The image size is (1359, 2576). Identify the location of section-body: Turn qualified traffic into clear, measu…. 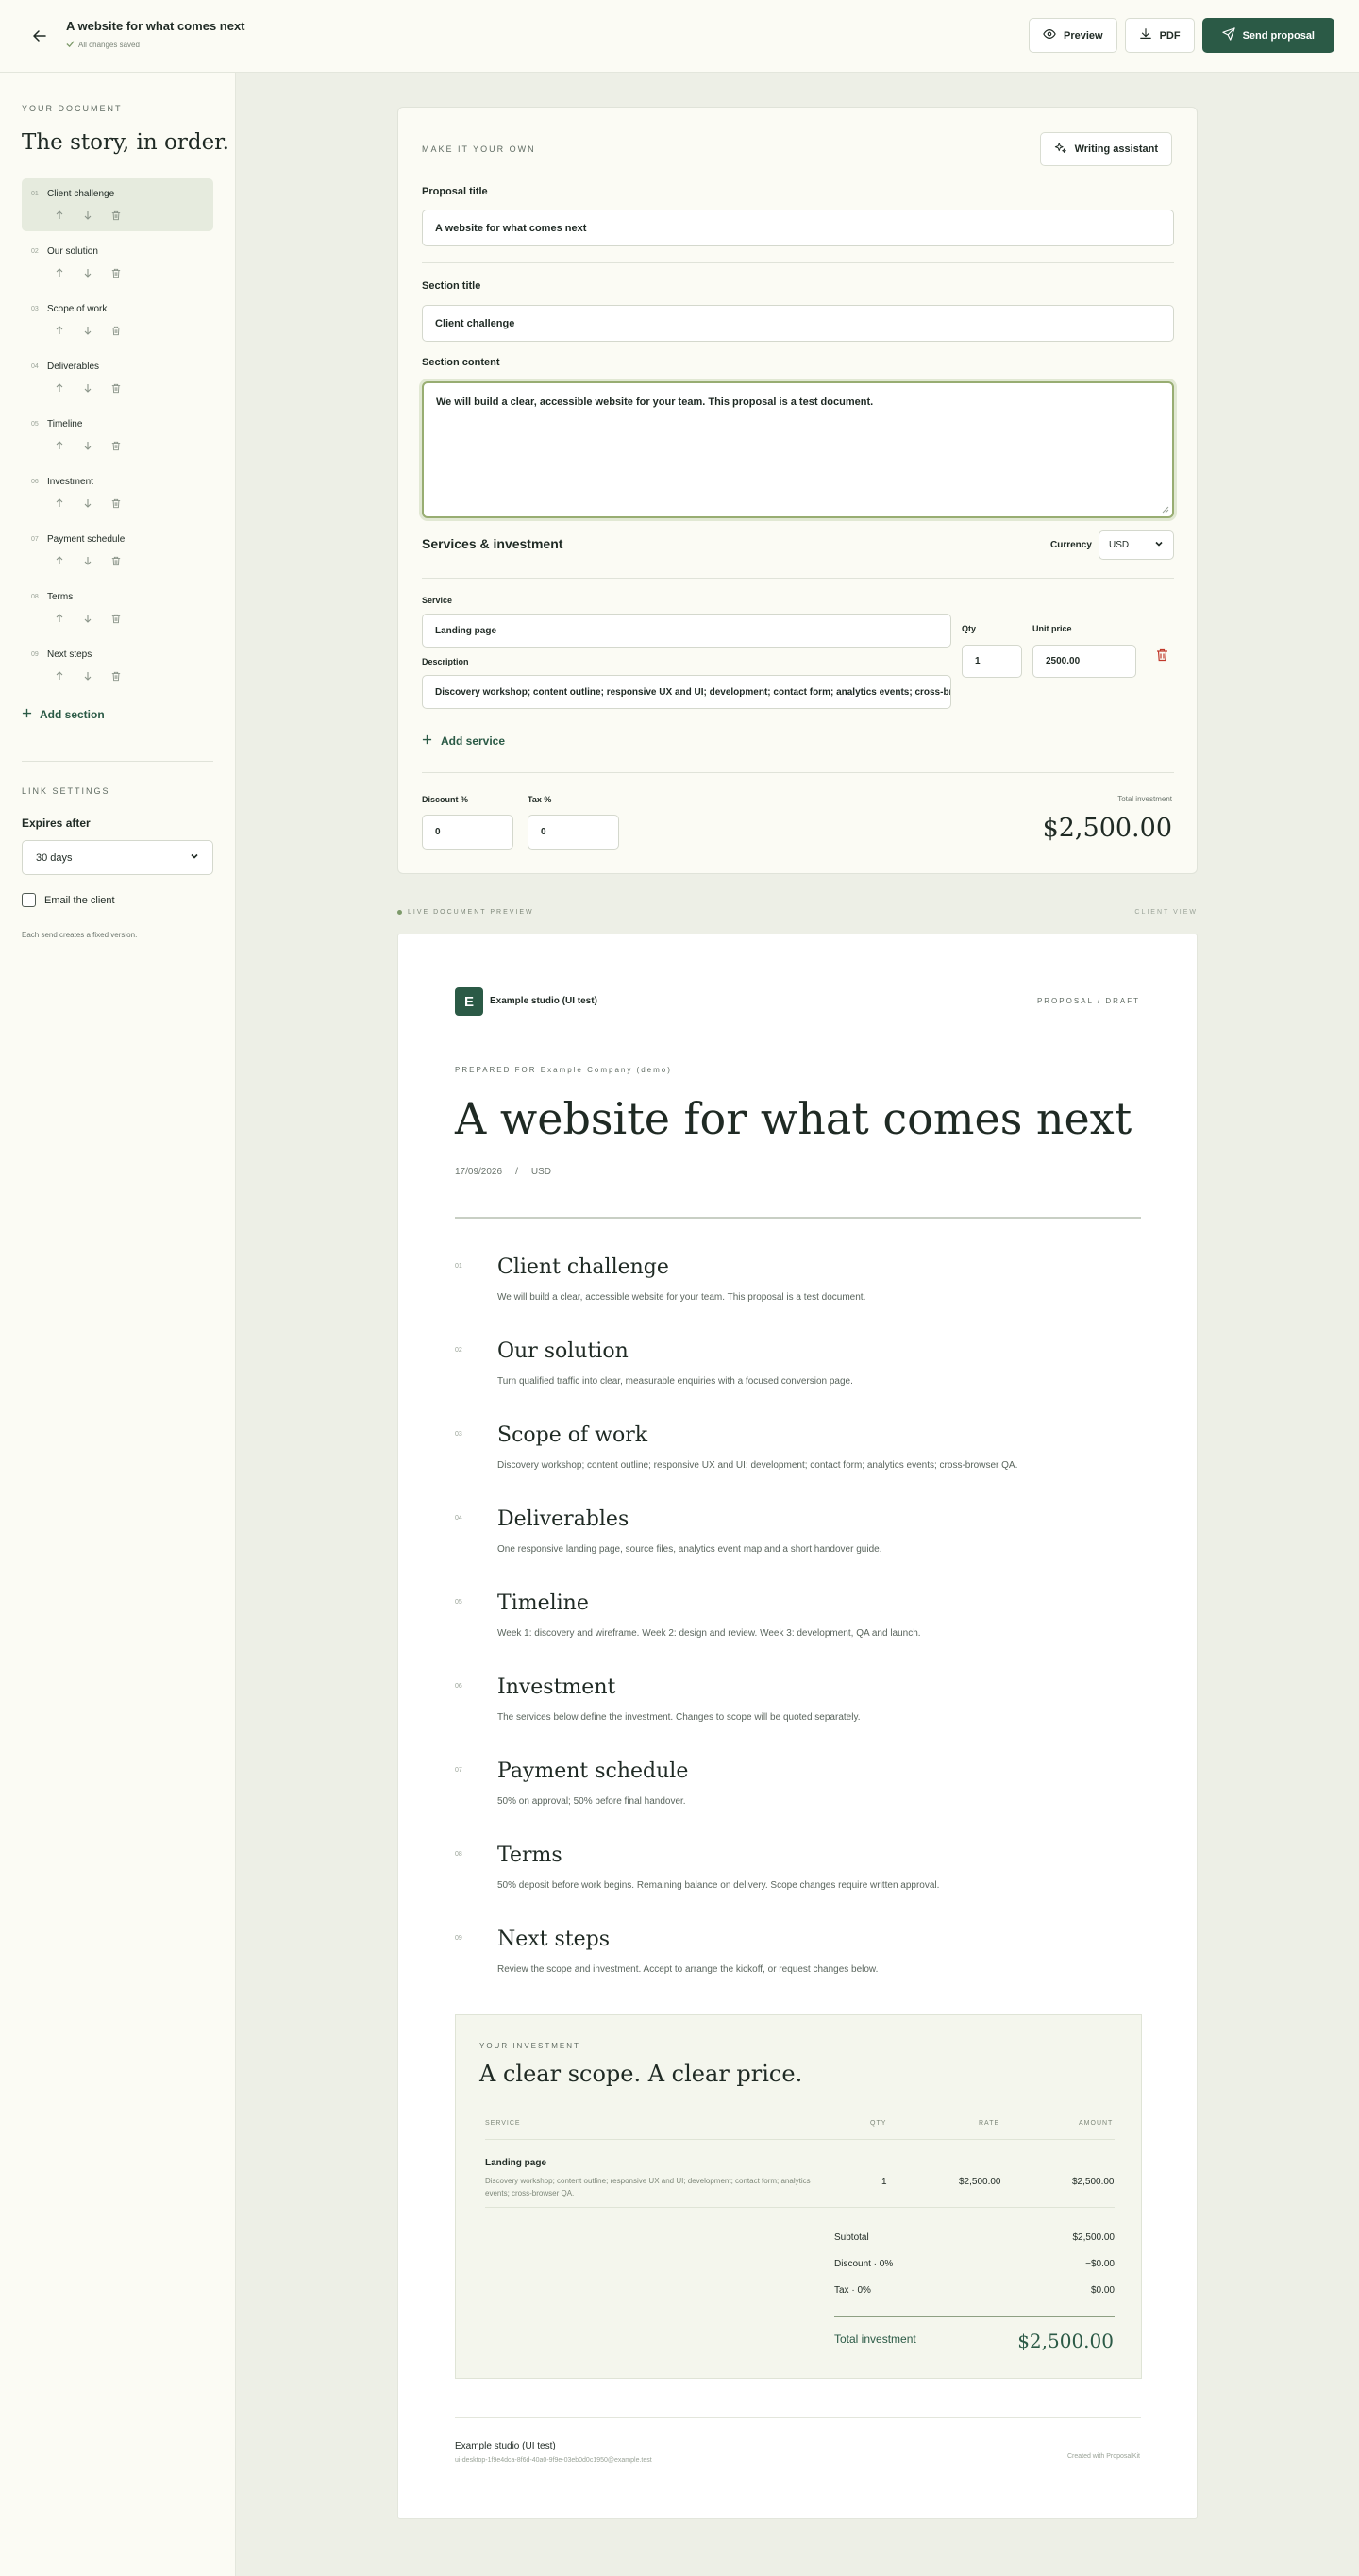
(675, 1382).